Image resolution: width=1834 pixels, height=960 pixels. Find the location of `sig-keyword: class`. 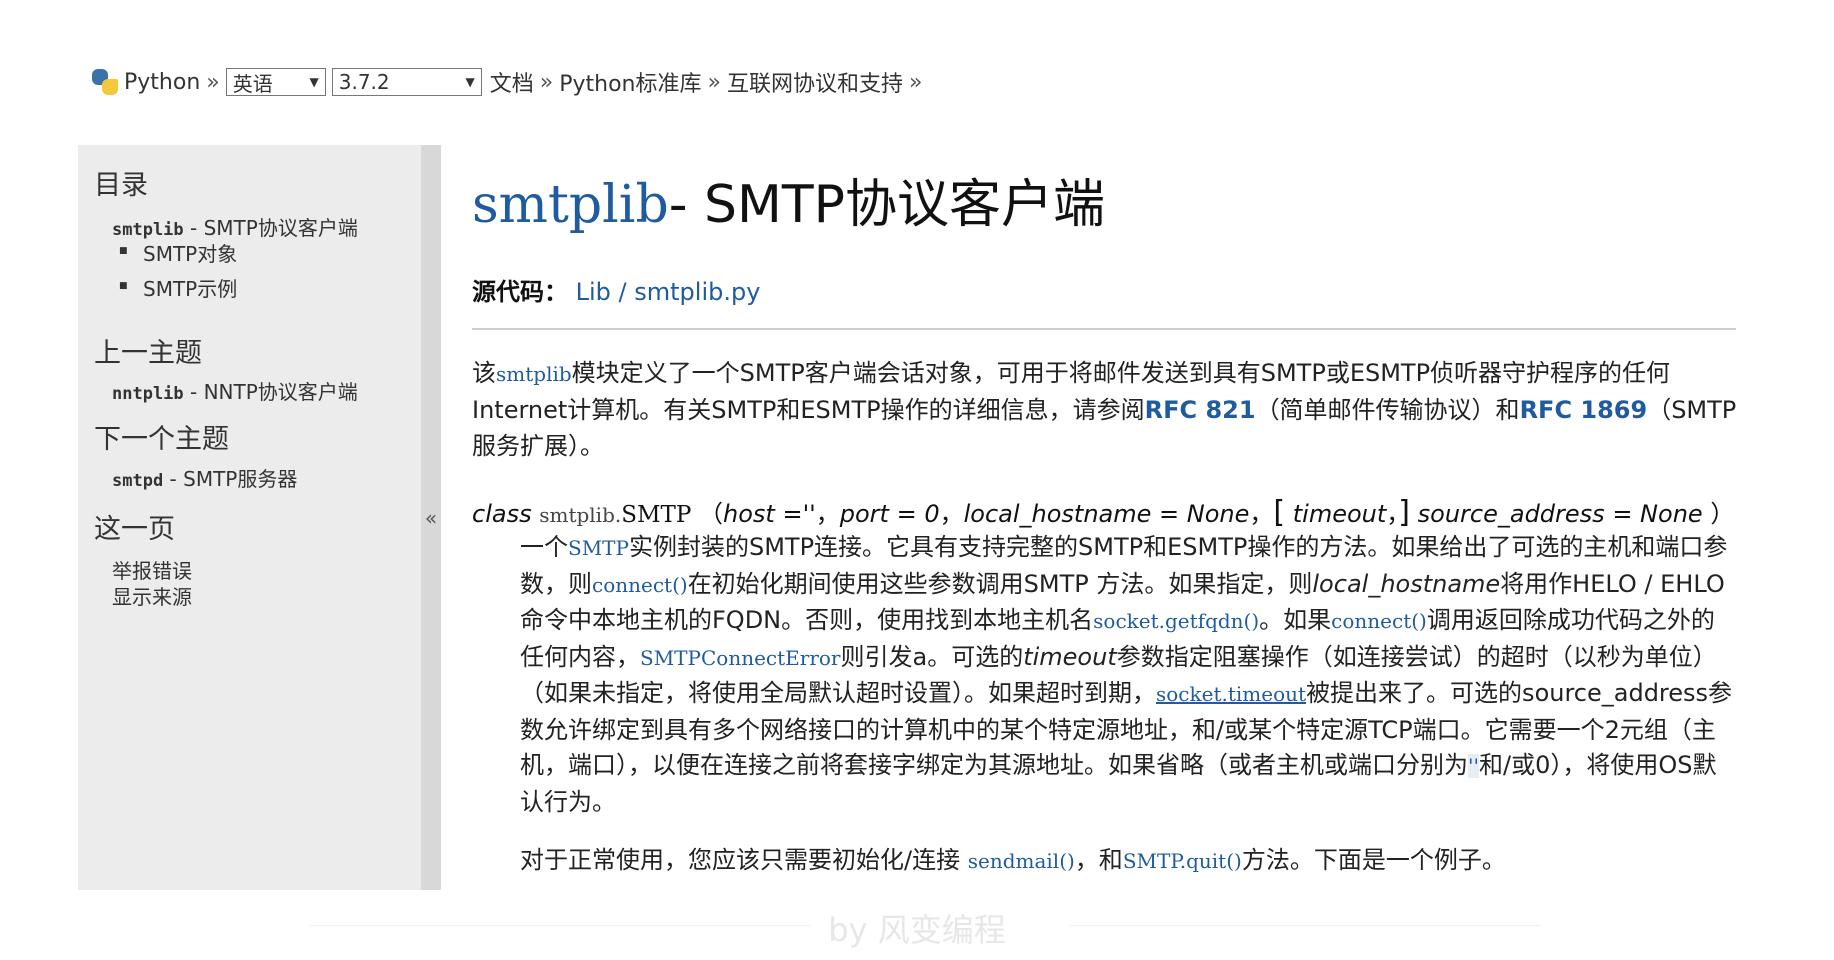

sig-keyword: class is located at coordinates (502, 514).